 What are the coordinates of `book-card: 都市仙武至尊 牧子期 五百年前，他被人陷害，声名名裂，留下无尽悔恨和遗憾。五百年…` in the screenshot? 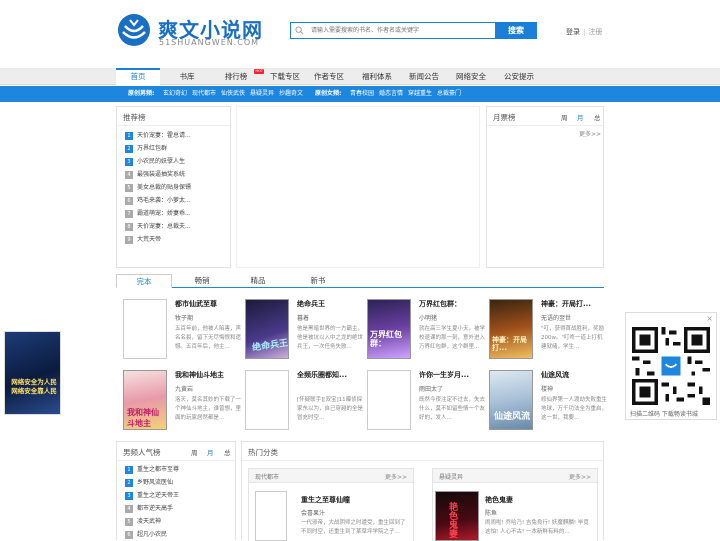 It's located at (182, 331).